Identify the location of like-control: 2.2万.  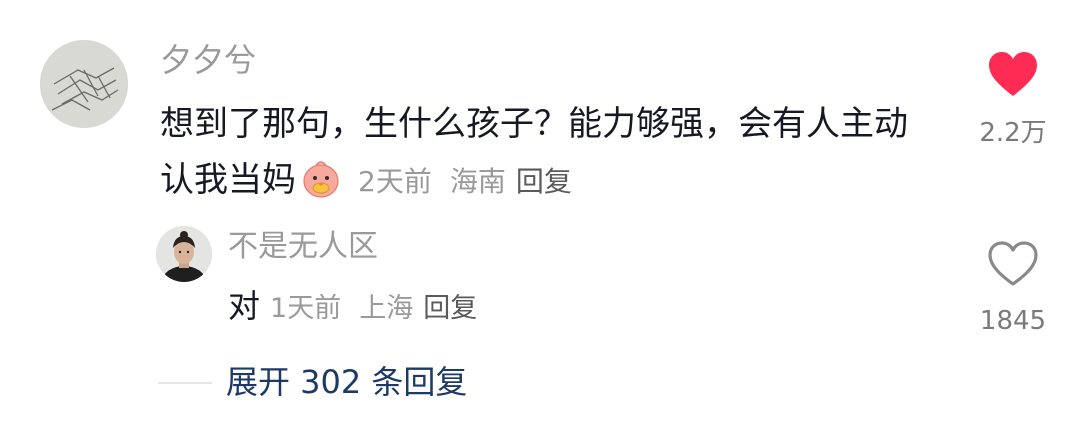
(1013, 99).